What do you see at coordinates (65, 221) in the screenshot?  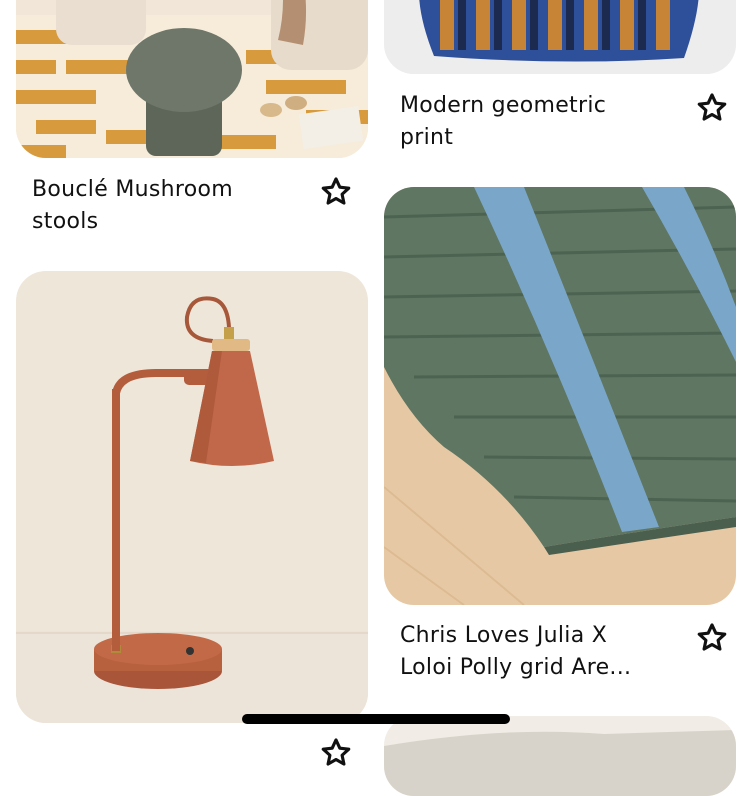 I see `pin-title-line-2: stools` at bounding box center [65, 221].